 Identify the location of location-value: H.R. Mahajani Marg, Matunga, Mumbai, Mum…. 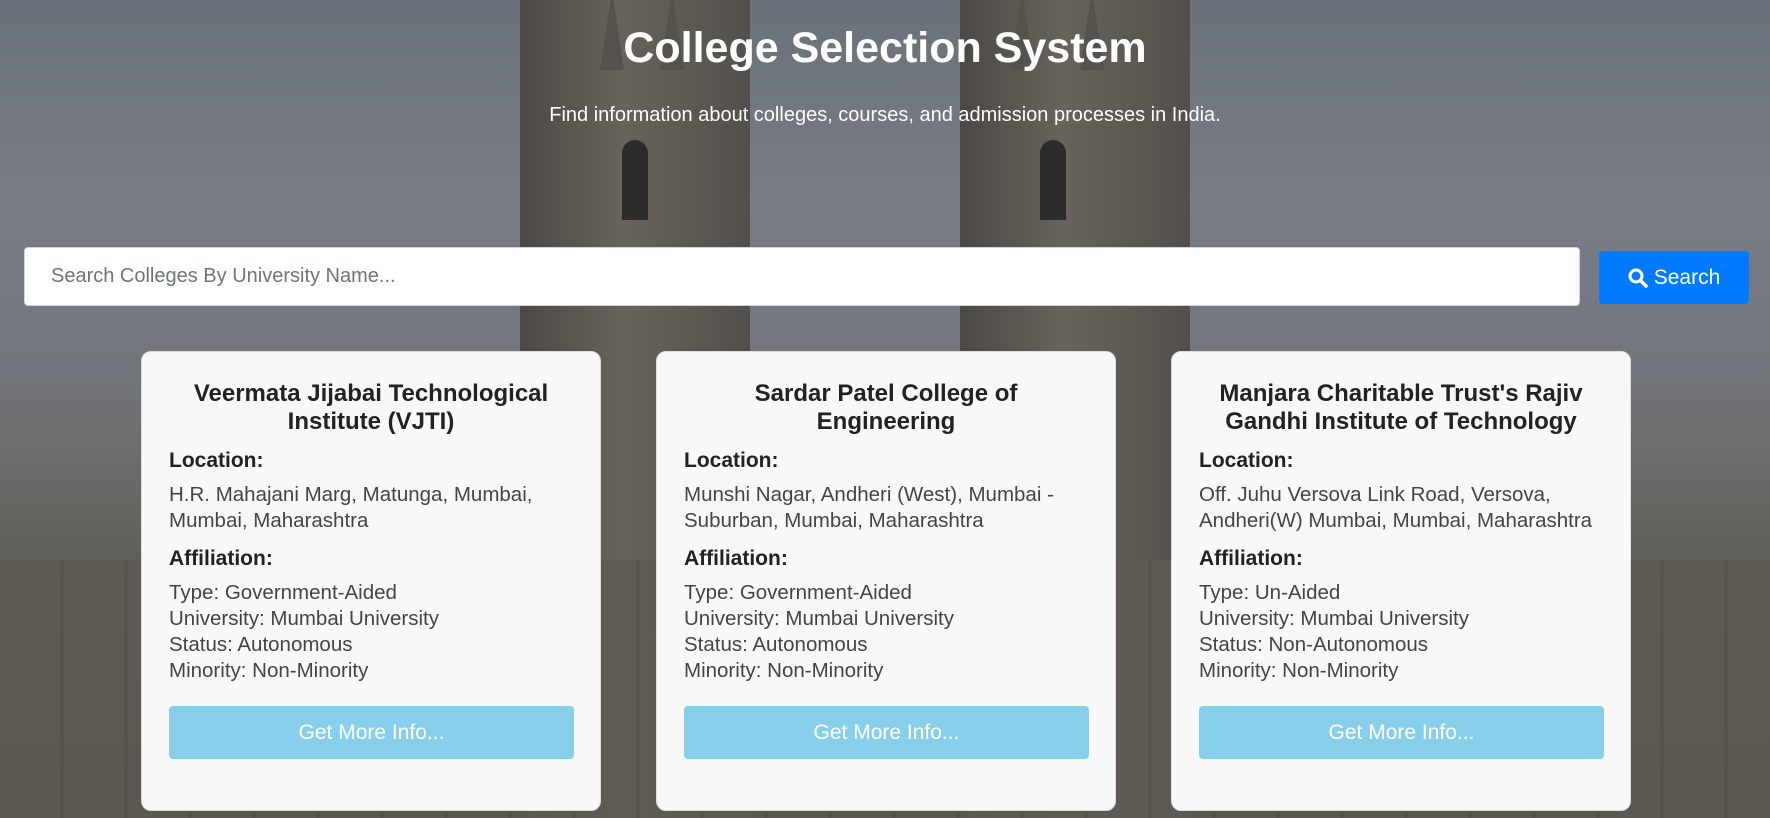
(351, 507).